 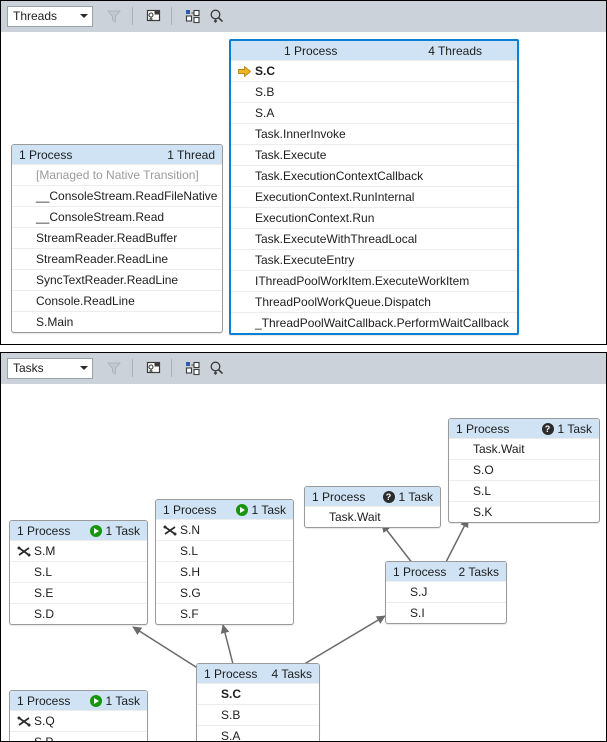 I want to click on stack-frame-row: S.I, so click(x=446, y=612).